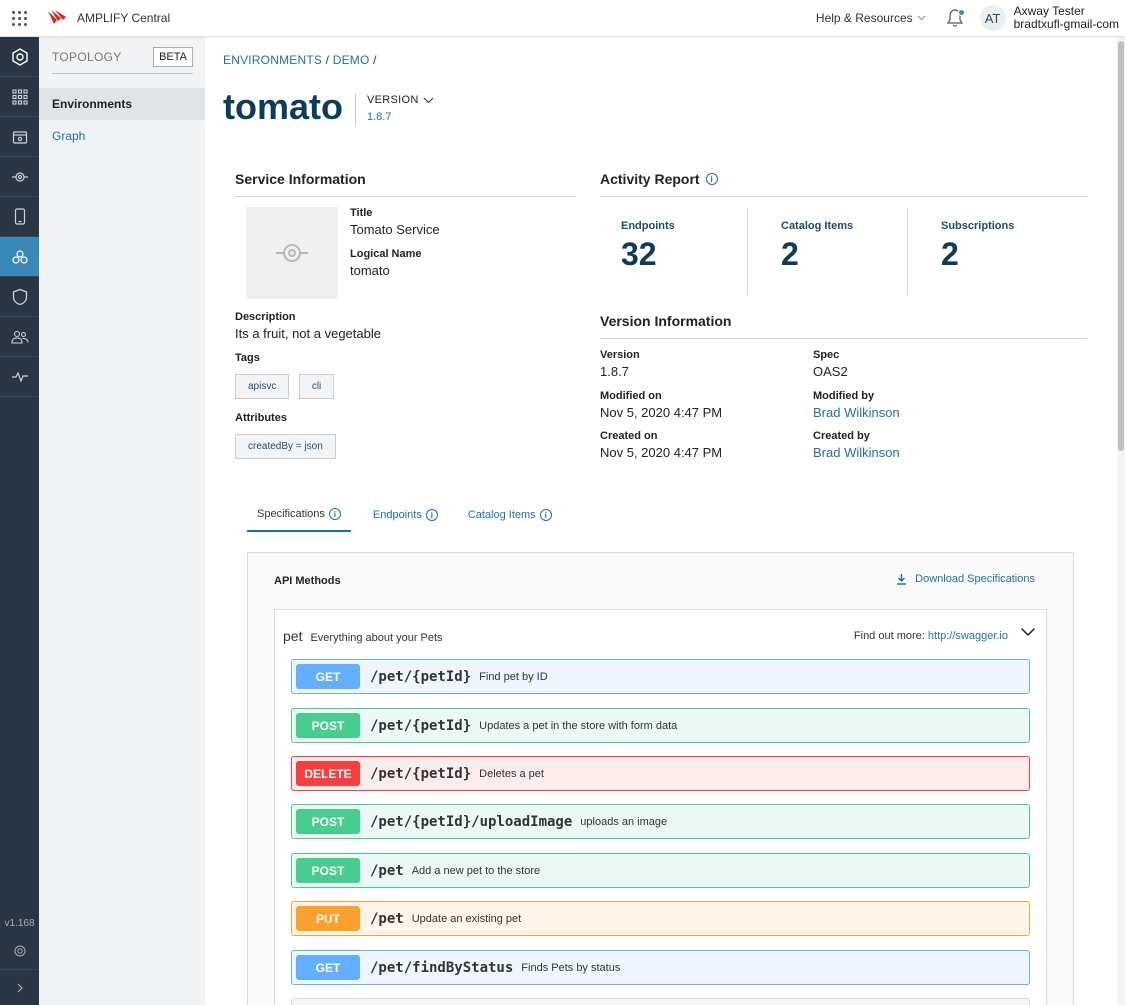  Describe the element at coordinates (624, 821) in the screenshot. I see `operation-summary: uploads an image` at that location.